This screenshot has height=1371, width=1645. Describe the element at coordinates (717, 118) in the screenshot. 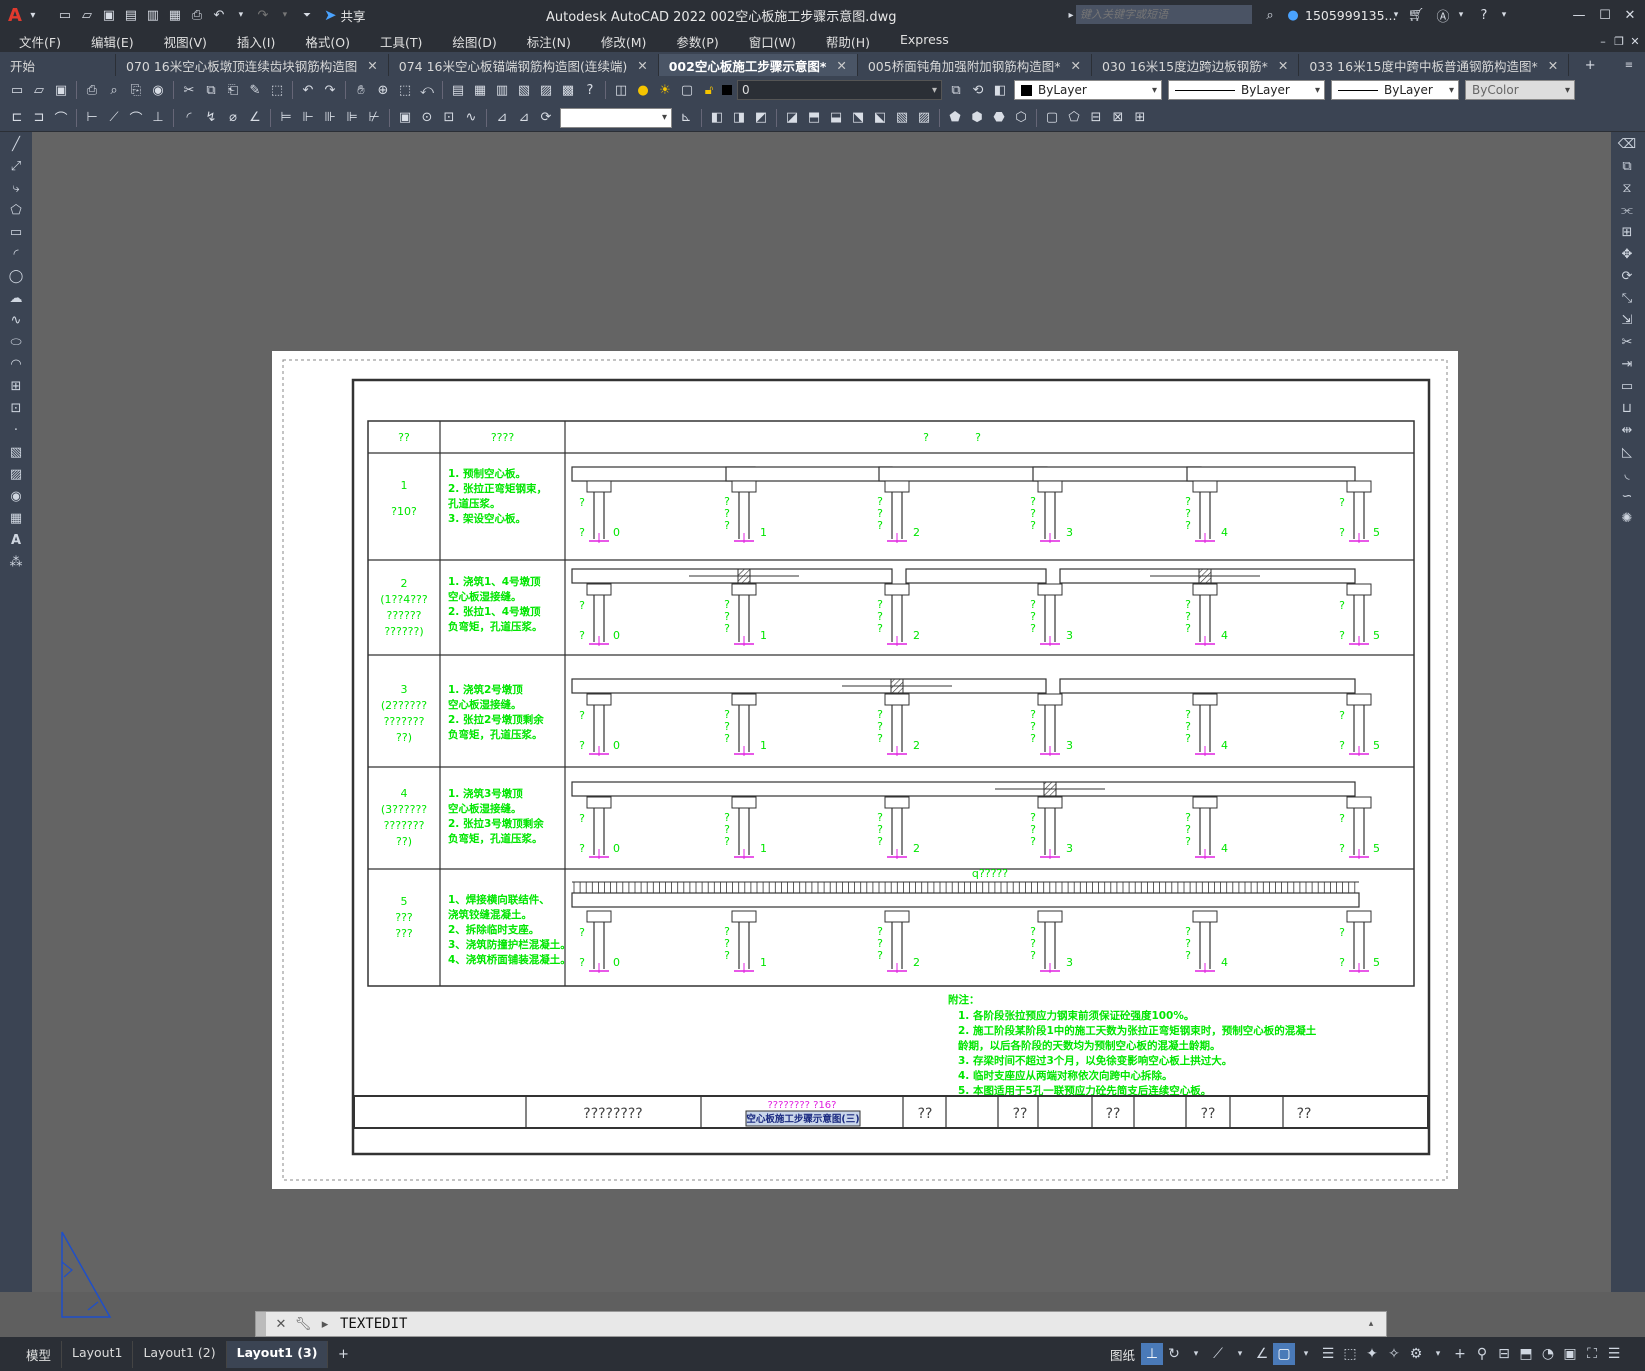

I see `bring-front-icon: ◧` at that location.